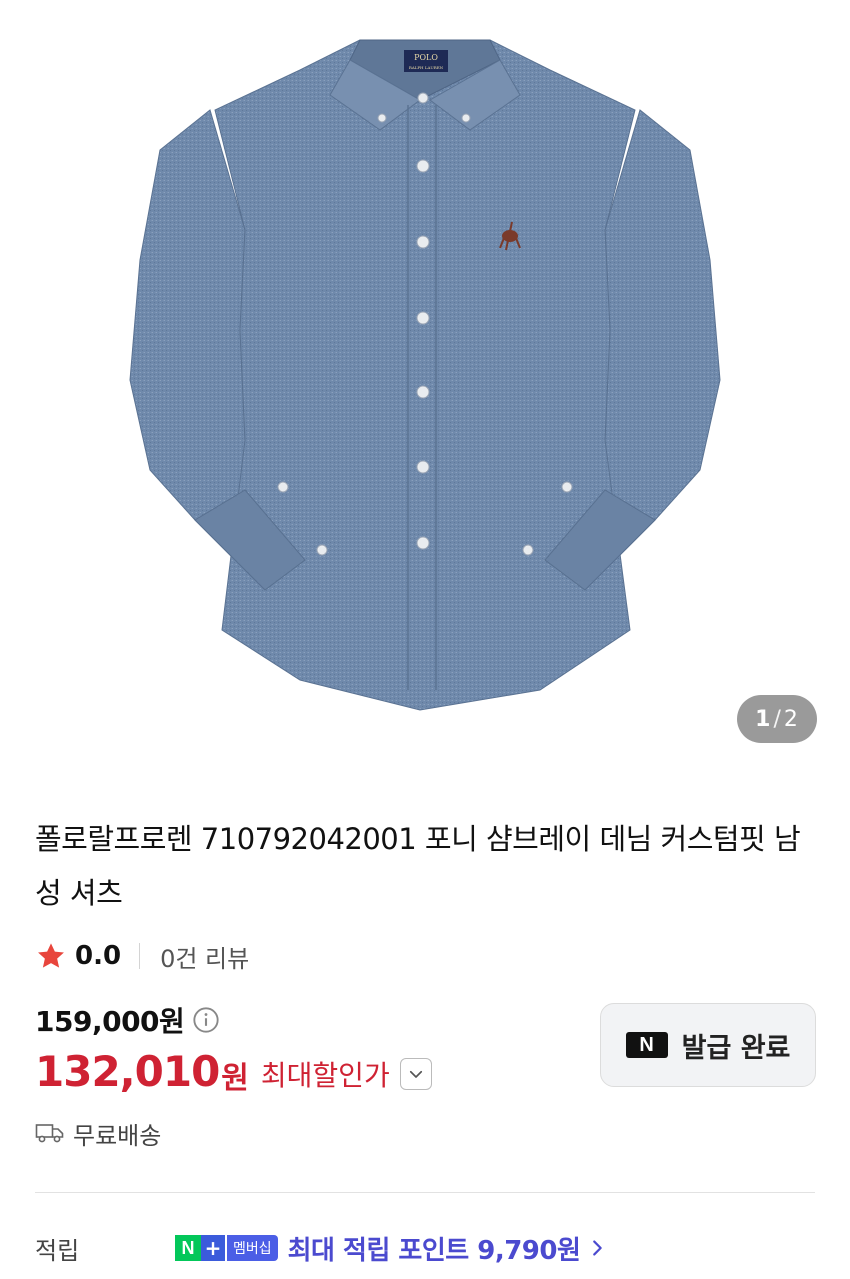 Image resolution: width=850 pixels, height=1279 pixels. What do you see at coordinates (213, 1248) in the screenshot?
I see `badge-plus: +` at bounding box center [213, 1248].